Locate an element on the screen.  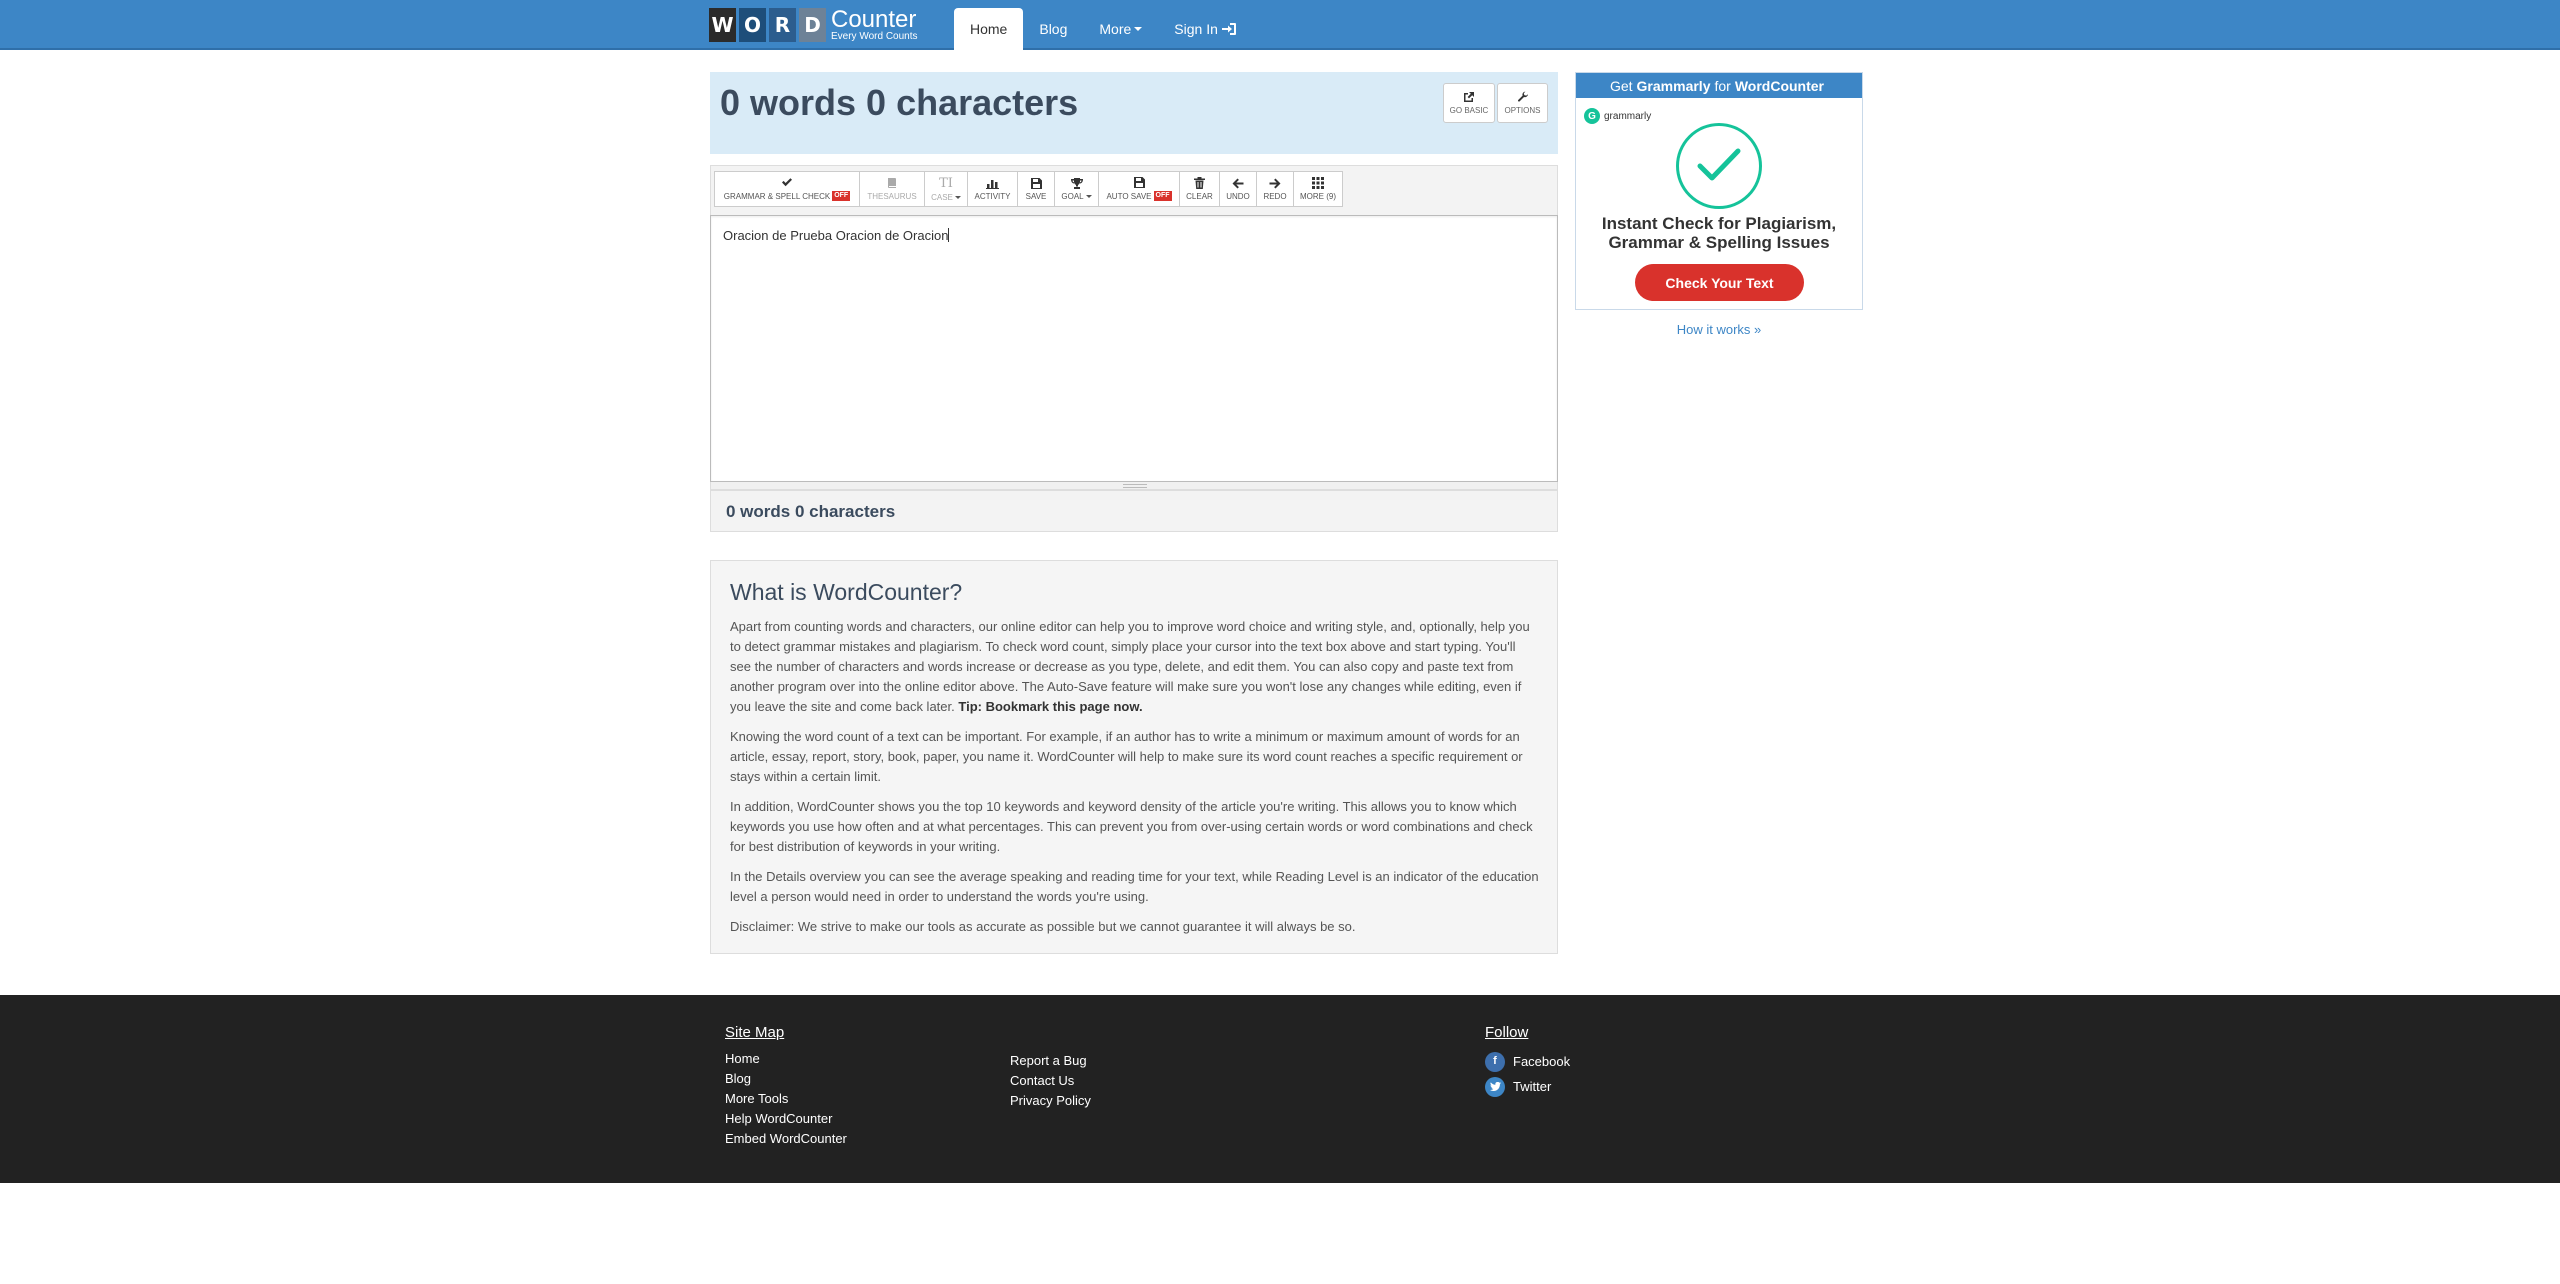
grammarly-name: grammarly is located at coordinates (1628, 116).